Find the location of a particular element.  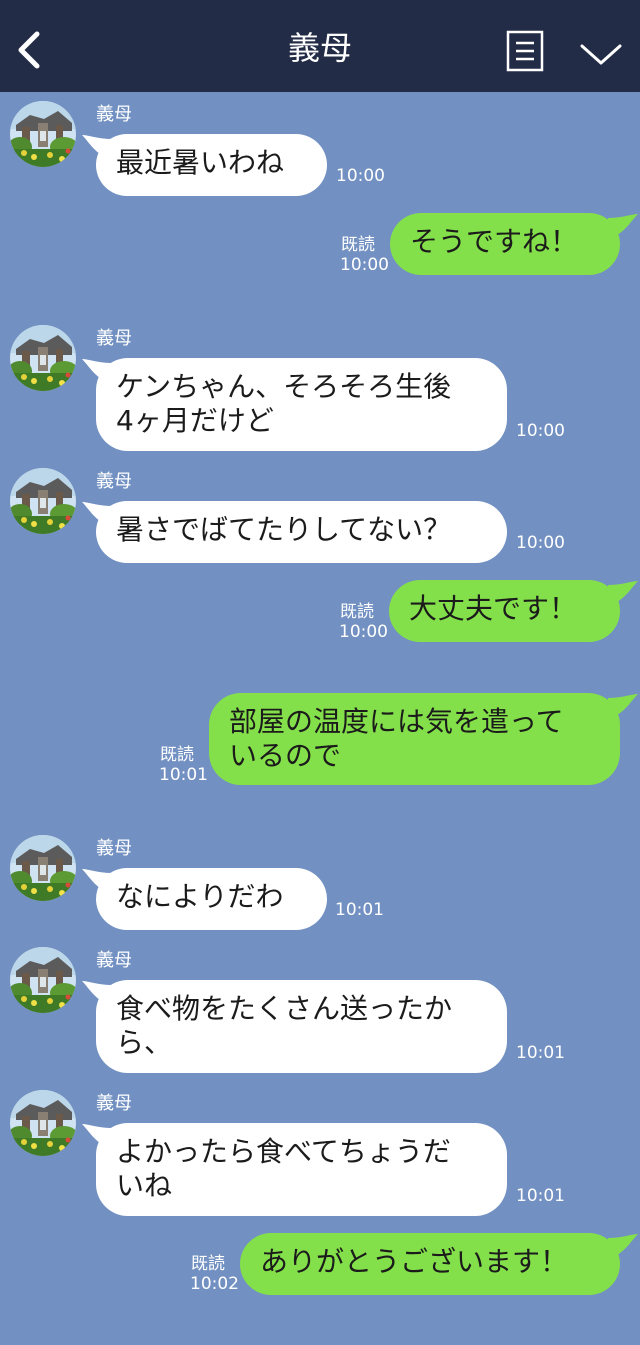

message-bubble: 最近暑いわね is located at coordinates (211, 165).